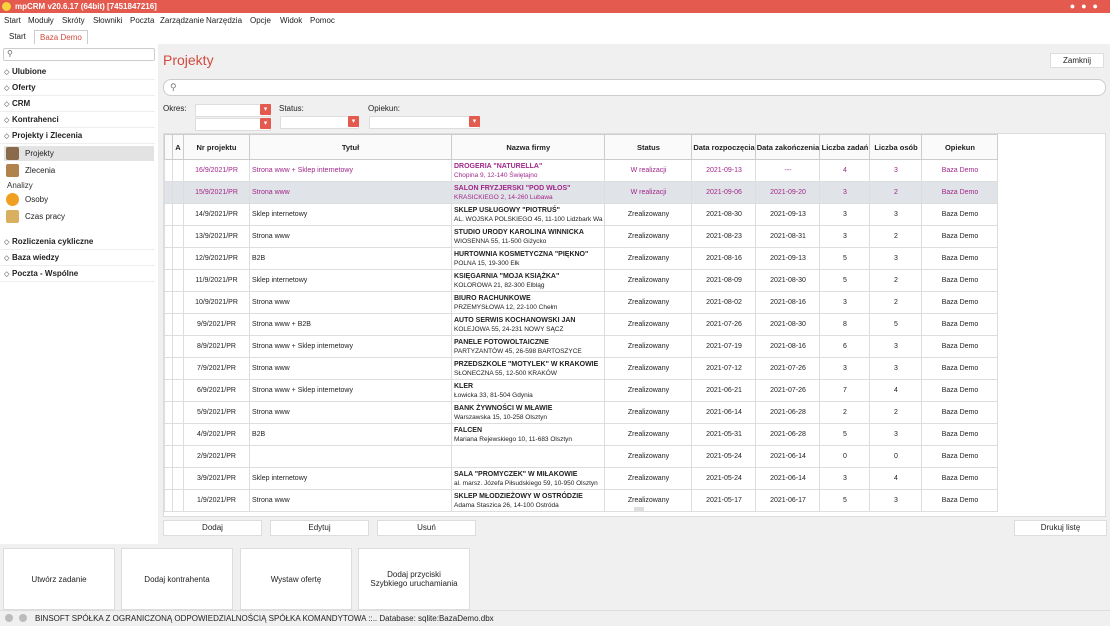 The width and height of the screenshot is (1110, 626). What do you see at coordinates (79, 170) in the screenshot?
I see `sidebar-item-zlecenia: Zlecenia` at bounding box center [79, 170].